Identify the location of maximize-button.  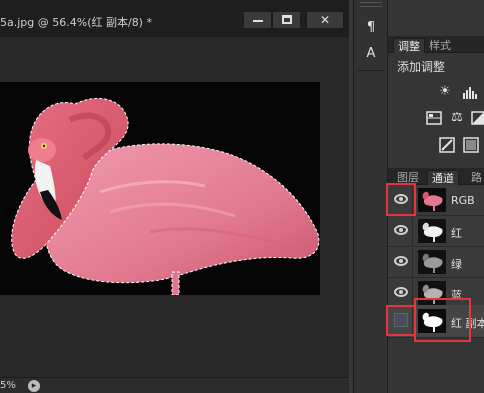
(286, 20).